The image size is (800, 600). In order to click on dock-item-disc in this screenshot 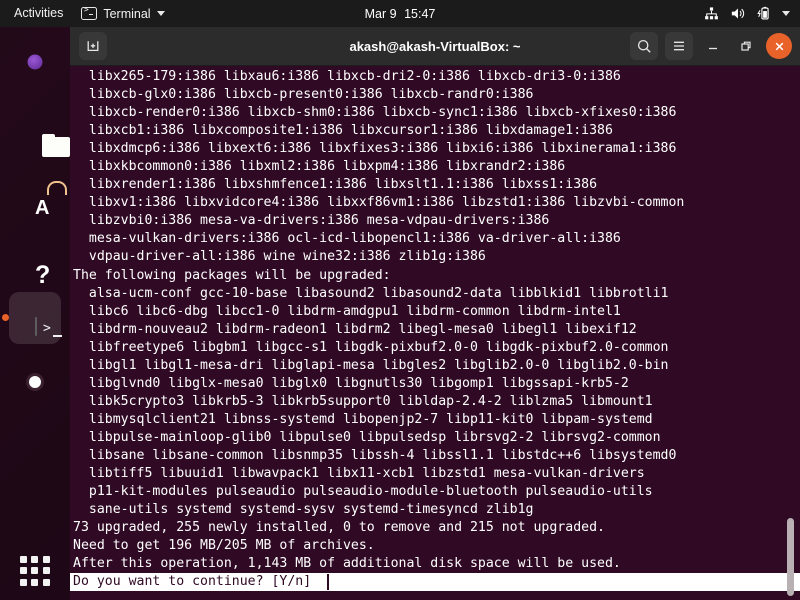, I will do `click(35, 382)`.